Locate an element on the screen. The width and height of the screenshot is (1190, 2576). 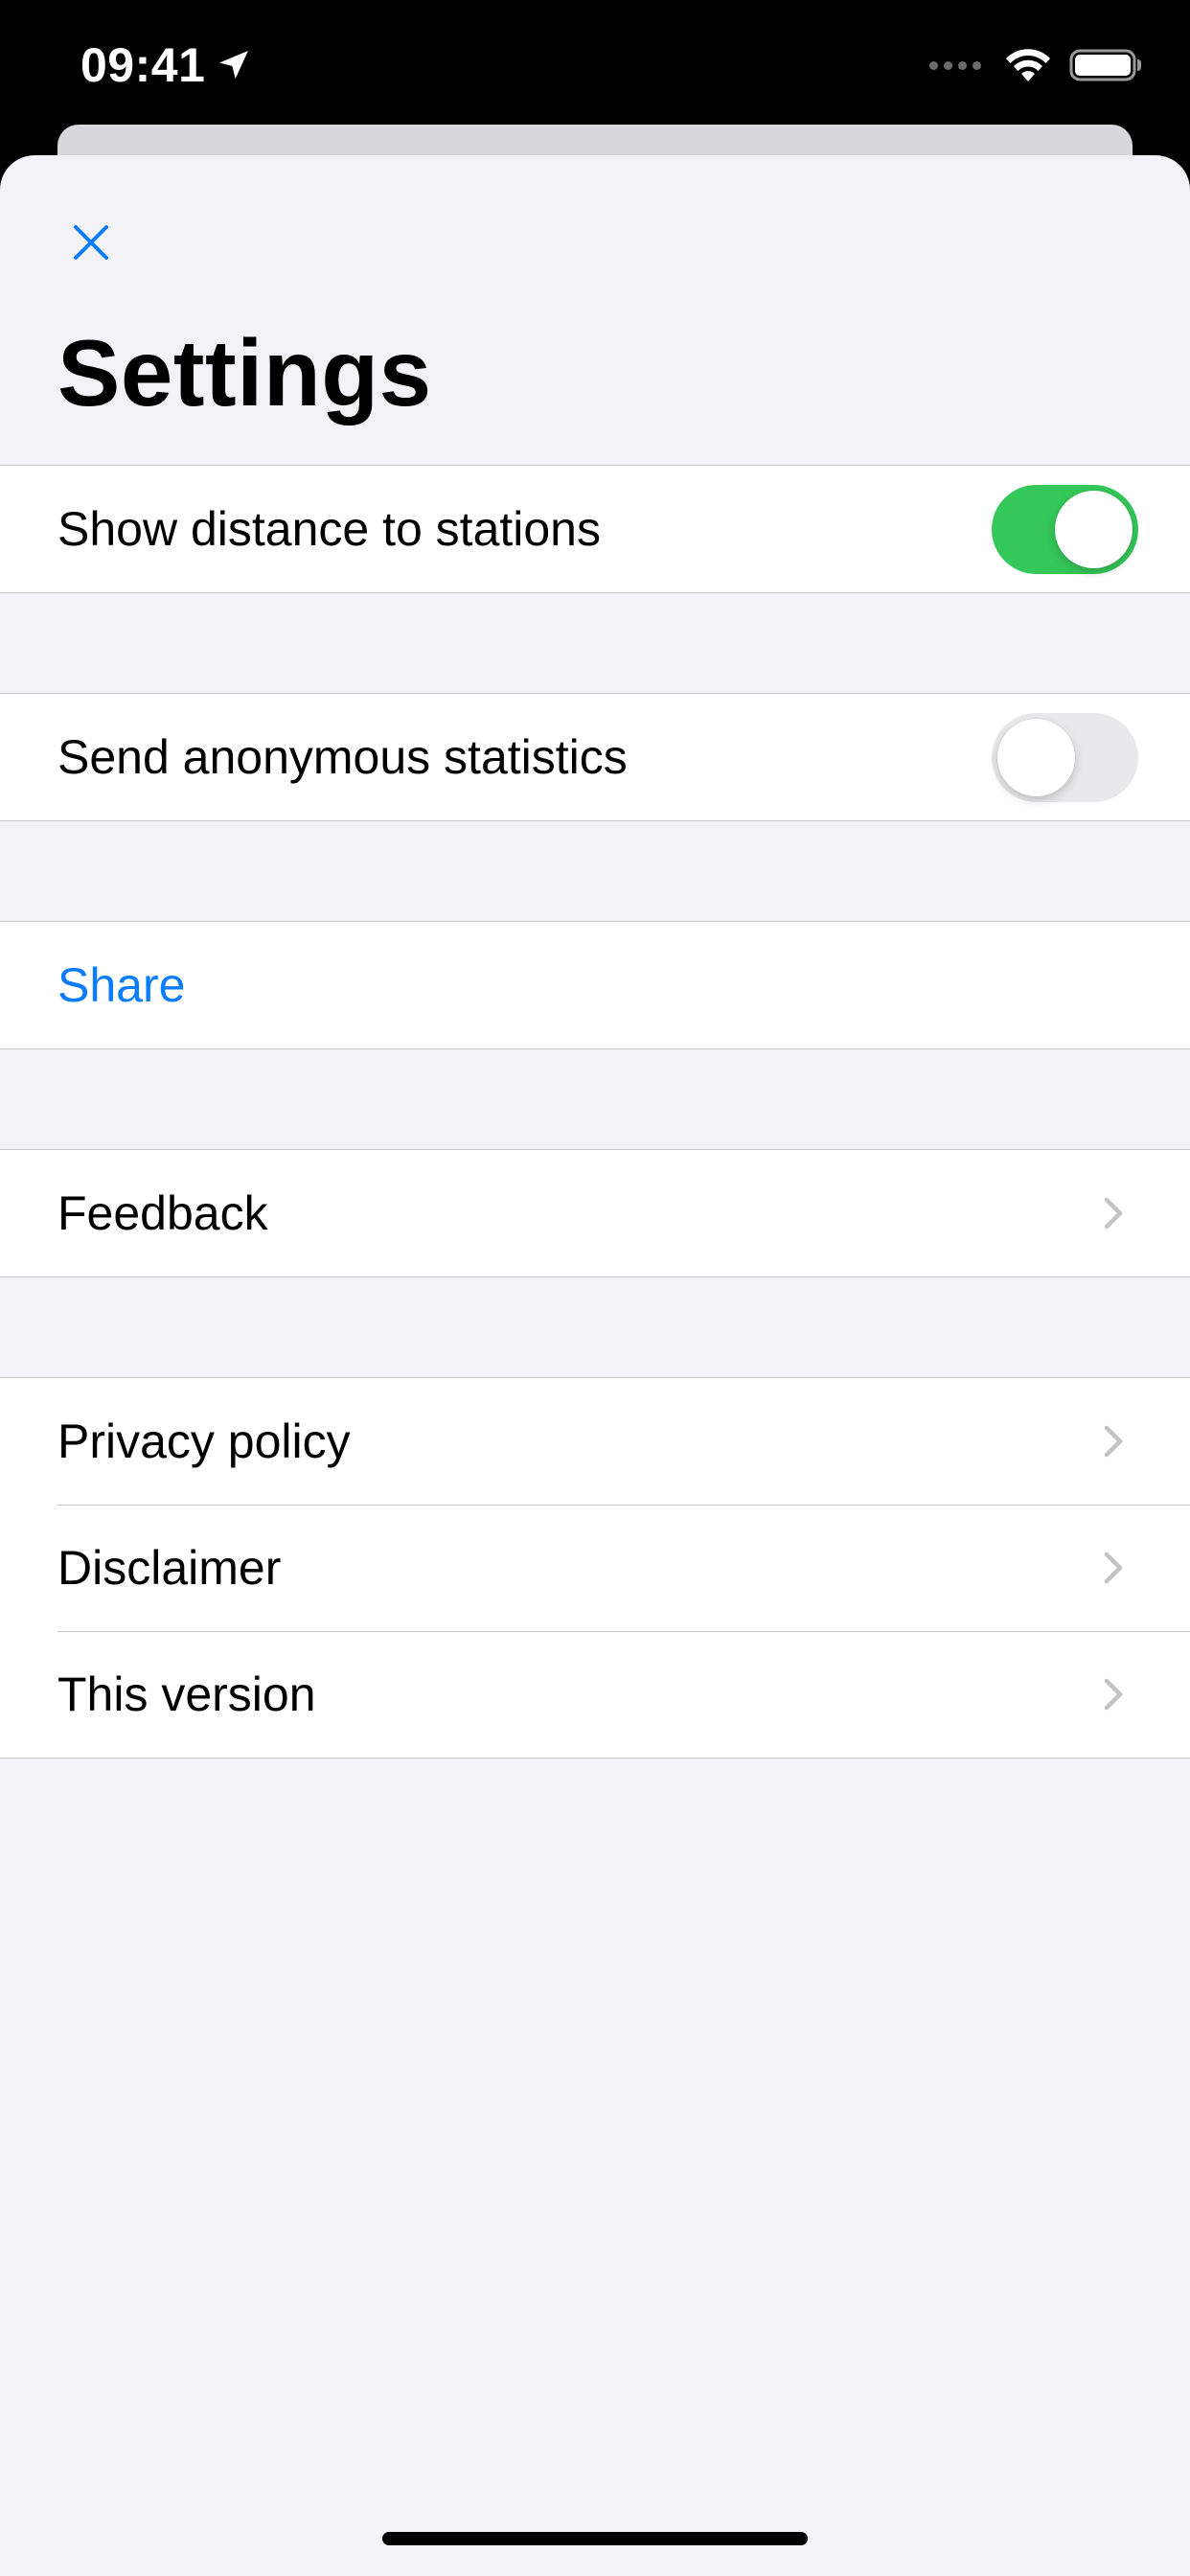
status-icons is located at coordinates (1037, 65).